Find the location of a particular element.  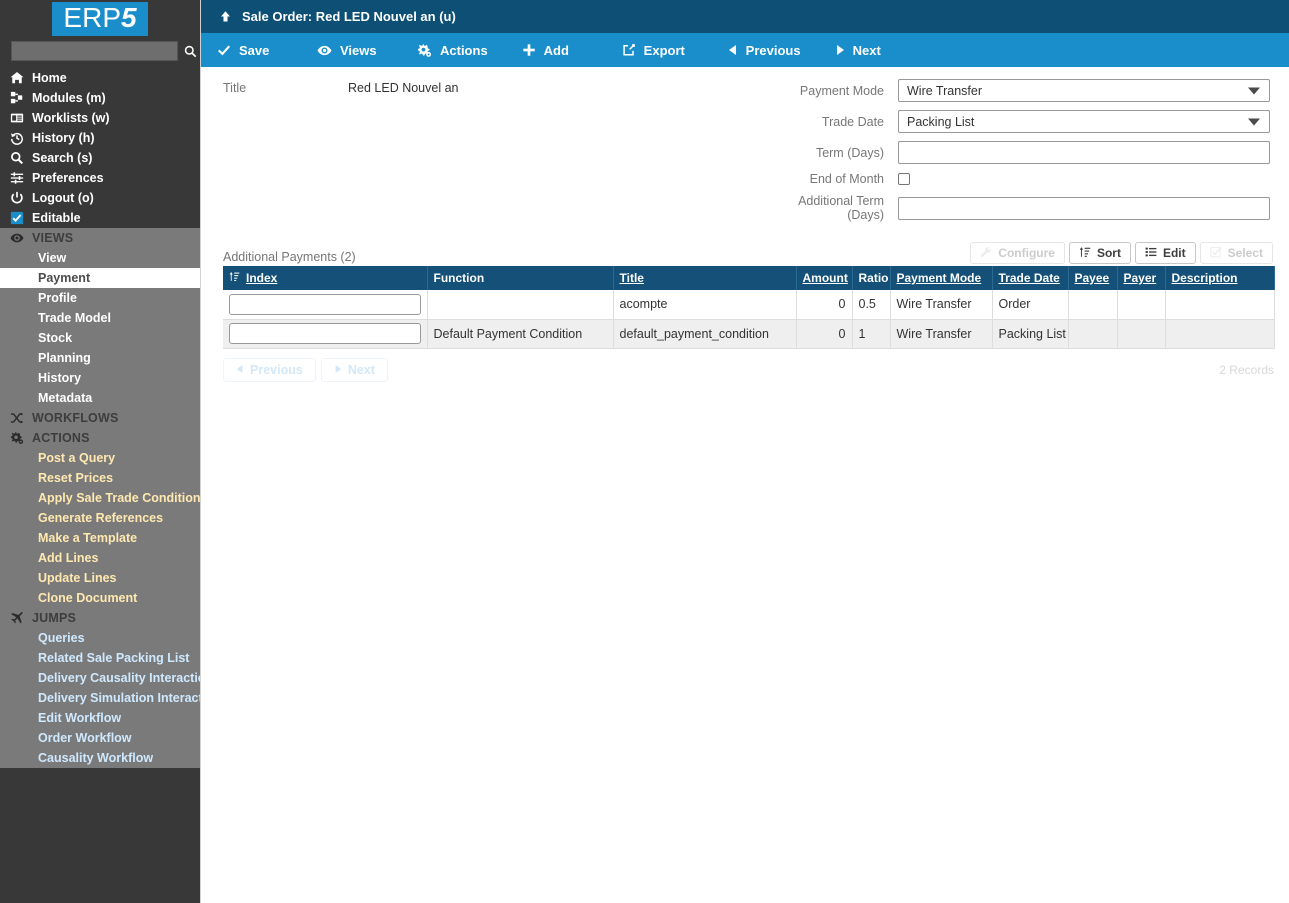

column-header-title-label: Title is located at coordinates (631, 278).